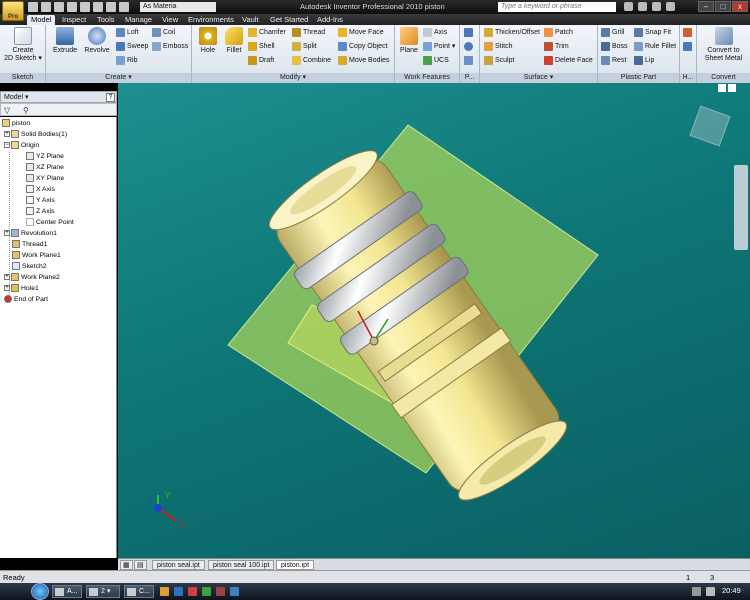 Image resolution: width=750 pixels, height=600 pixels. Describe the element at coordinates (21, 146) in the screenshot. I see `tree-node-origin: − Origin` at that location.